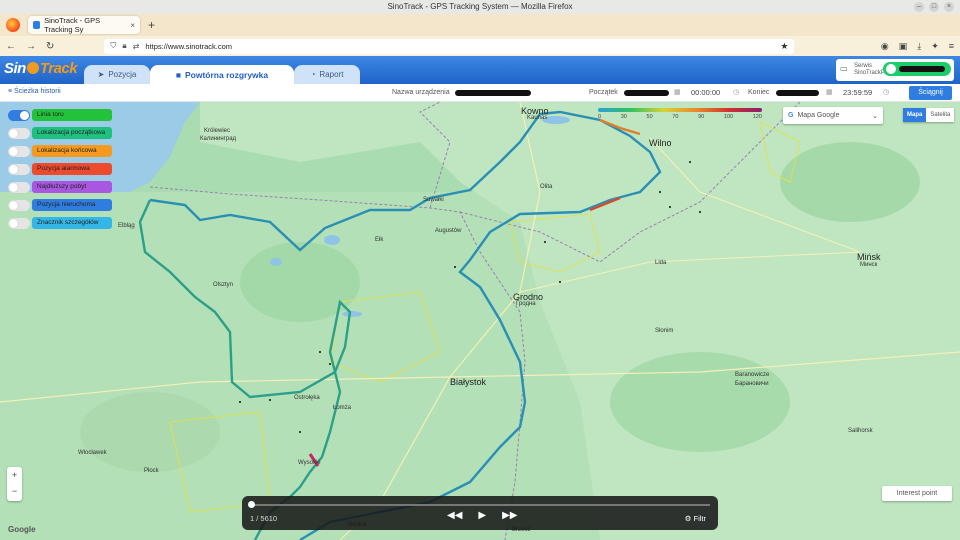  Describe the element at coordinates (695, 518) in the screenshot. I see `filter-button: ⚙ Filtr` at that location.